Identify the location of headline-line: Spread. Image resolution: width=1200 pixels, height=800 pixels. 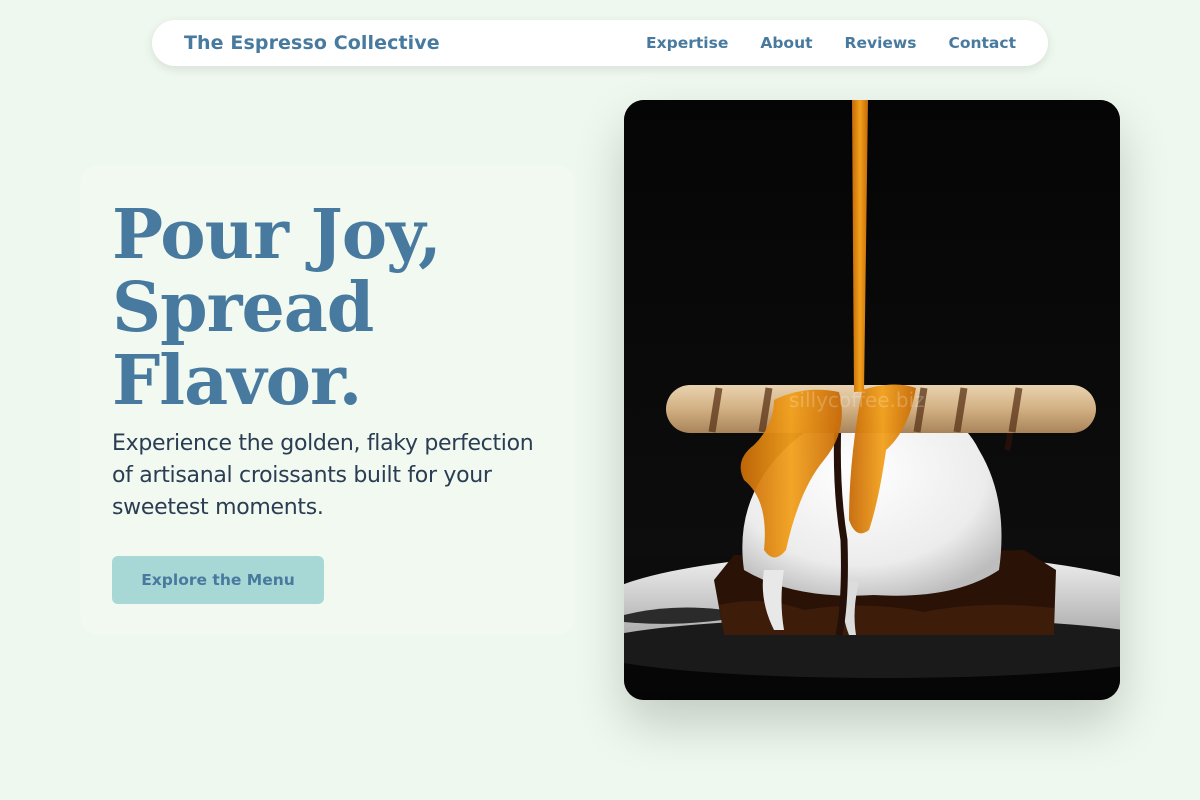
(243, 308).